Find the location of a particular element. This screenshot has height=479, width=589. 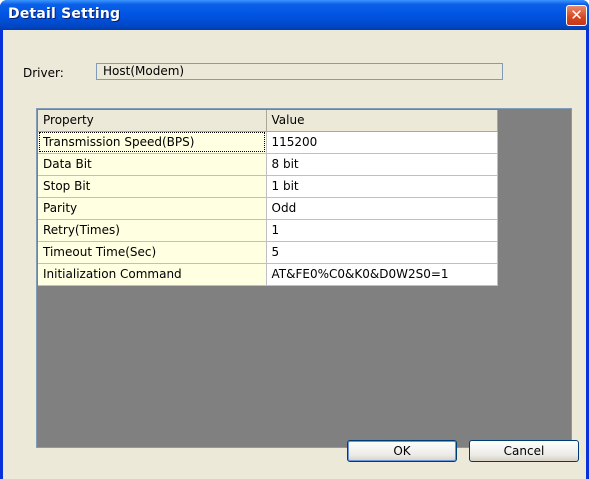

property-value-cell: 1 bit is located at coordinates (382, 186).